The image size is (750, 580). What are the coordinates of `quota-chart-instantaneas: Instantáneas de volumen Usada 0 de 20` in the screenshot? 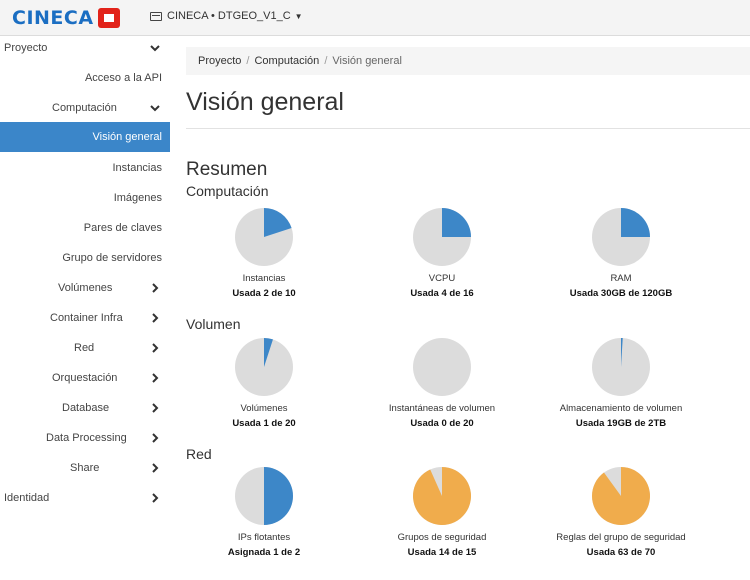 It's located at (442, 383).